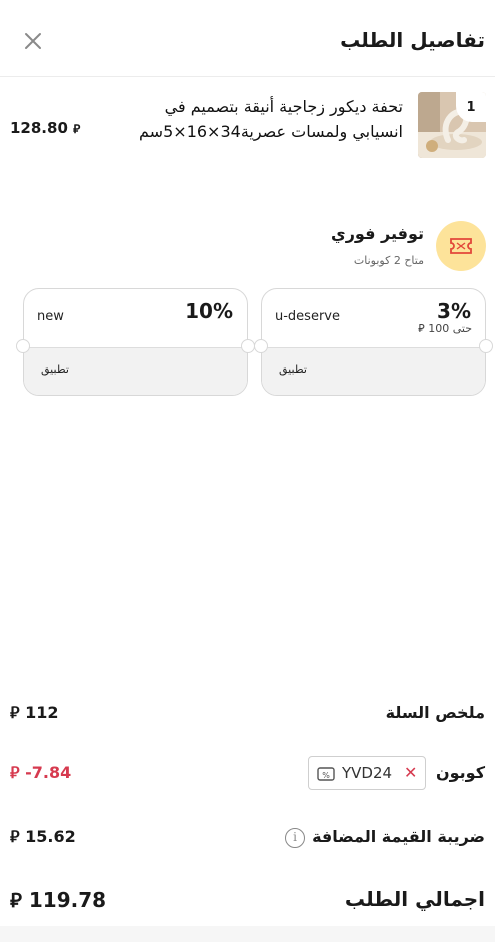  What do you see at coordinates (67, 900) in the screenshot?
I see `order-total-amount: 119.78` at bounding box center [67, 900].